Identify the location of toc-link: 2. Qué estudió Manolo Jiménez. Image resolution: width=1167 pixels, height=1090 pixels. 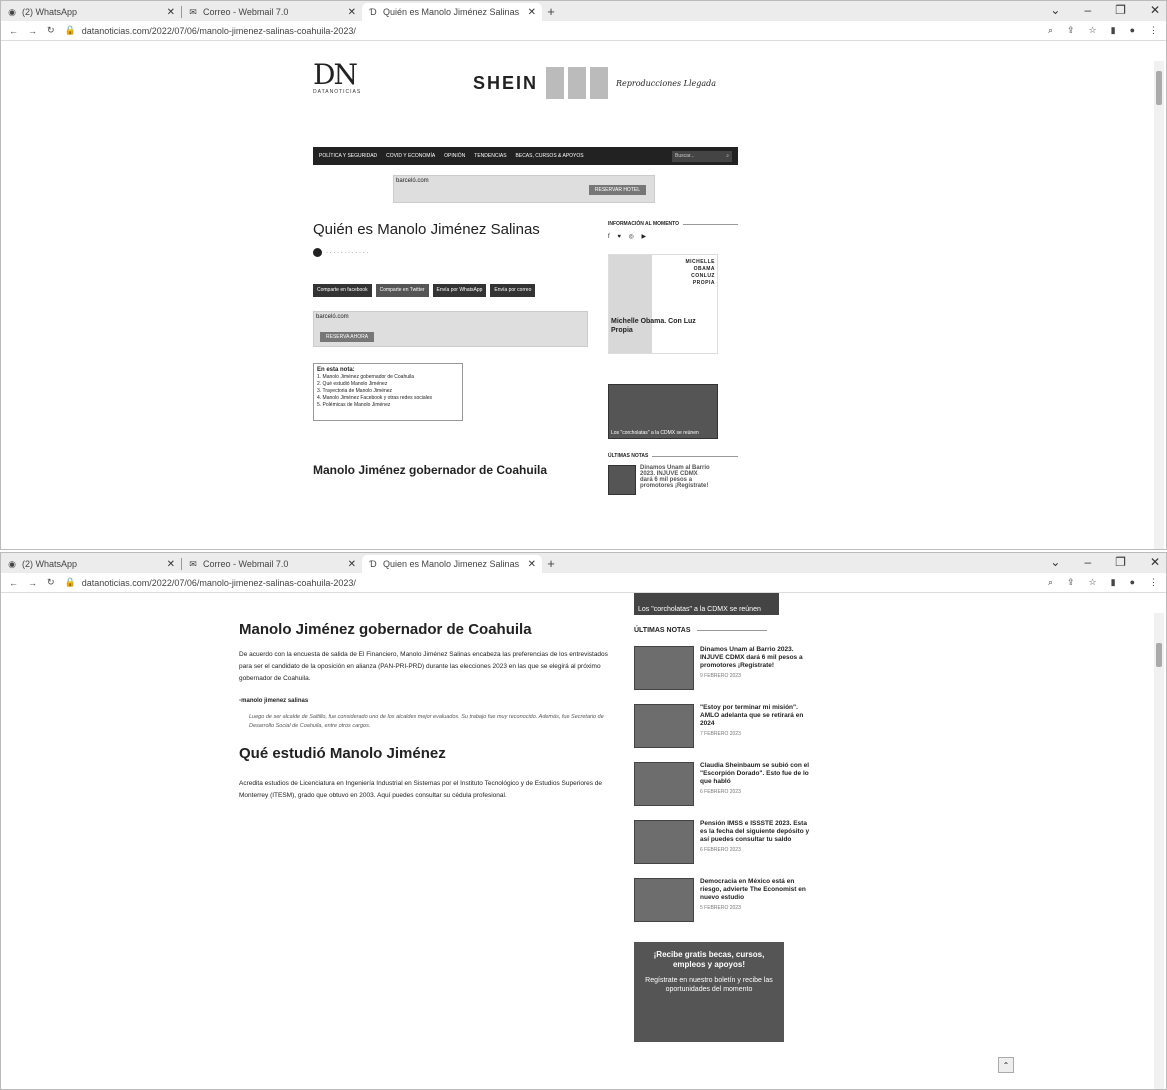
(388, 384).